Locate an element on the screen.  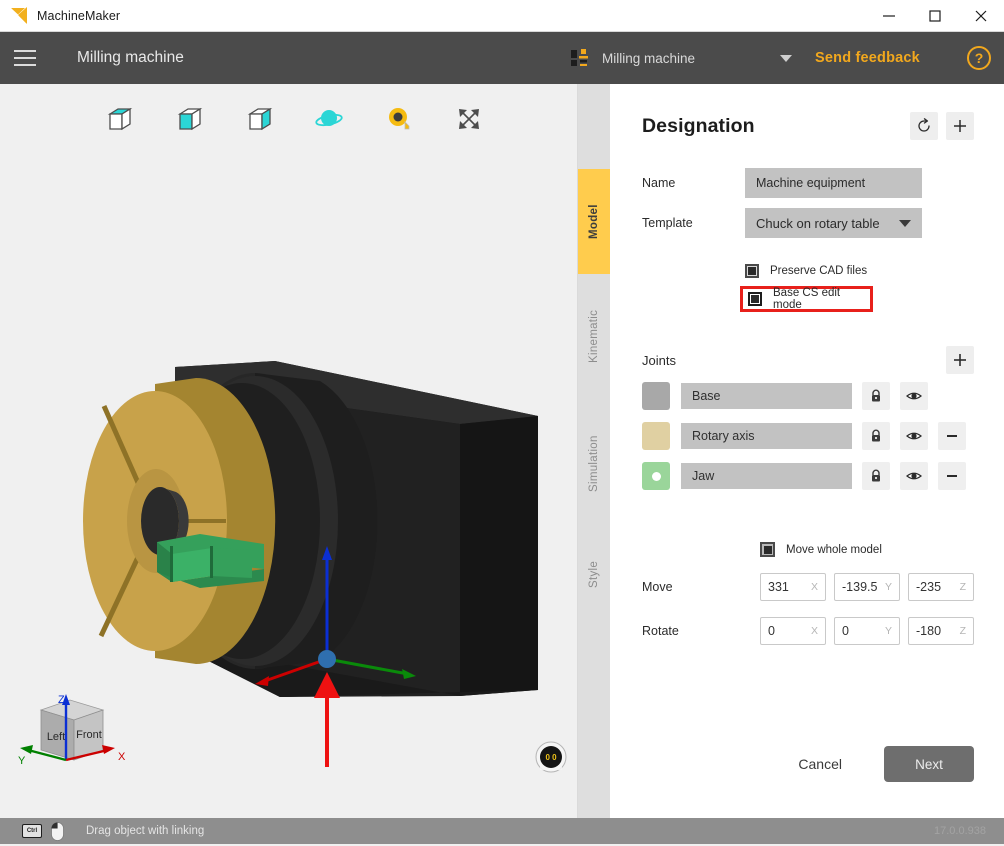
app-title: MachineMaker is located at coordinates (78, 16).